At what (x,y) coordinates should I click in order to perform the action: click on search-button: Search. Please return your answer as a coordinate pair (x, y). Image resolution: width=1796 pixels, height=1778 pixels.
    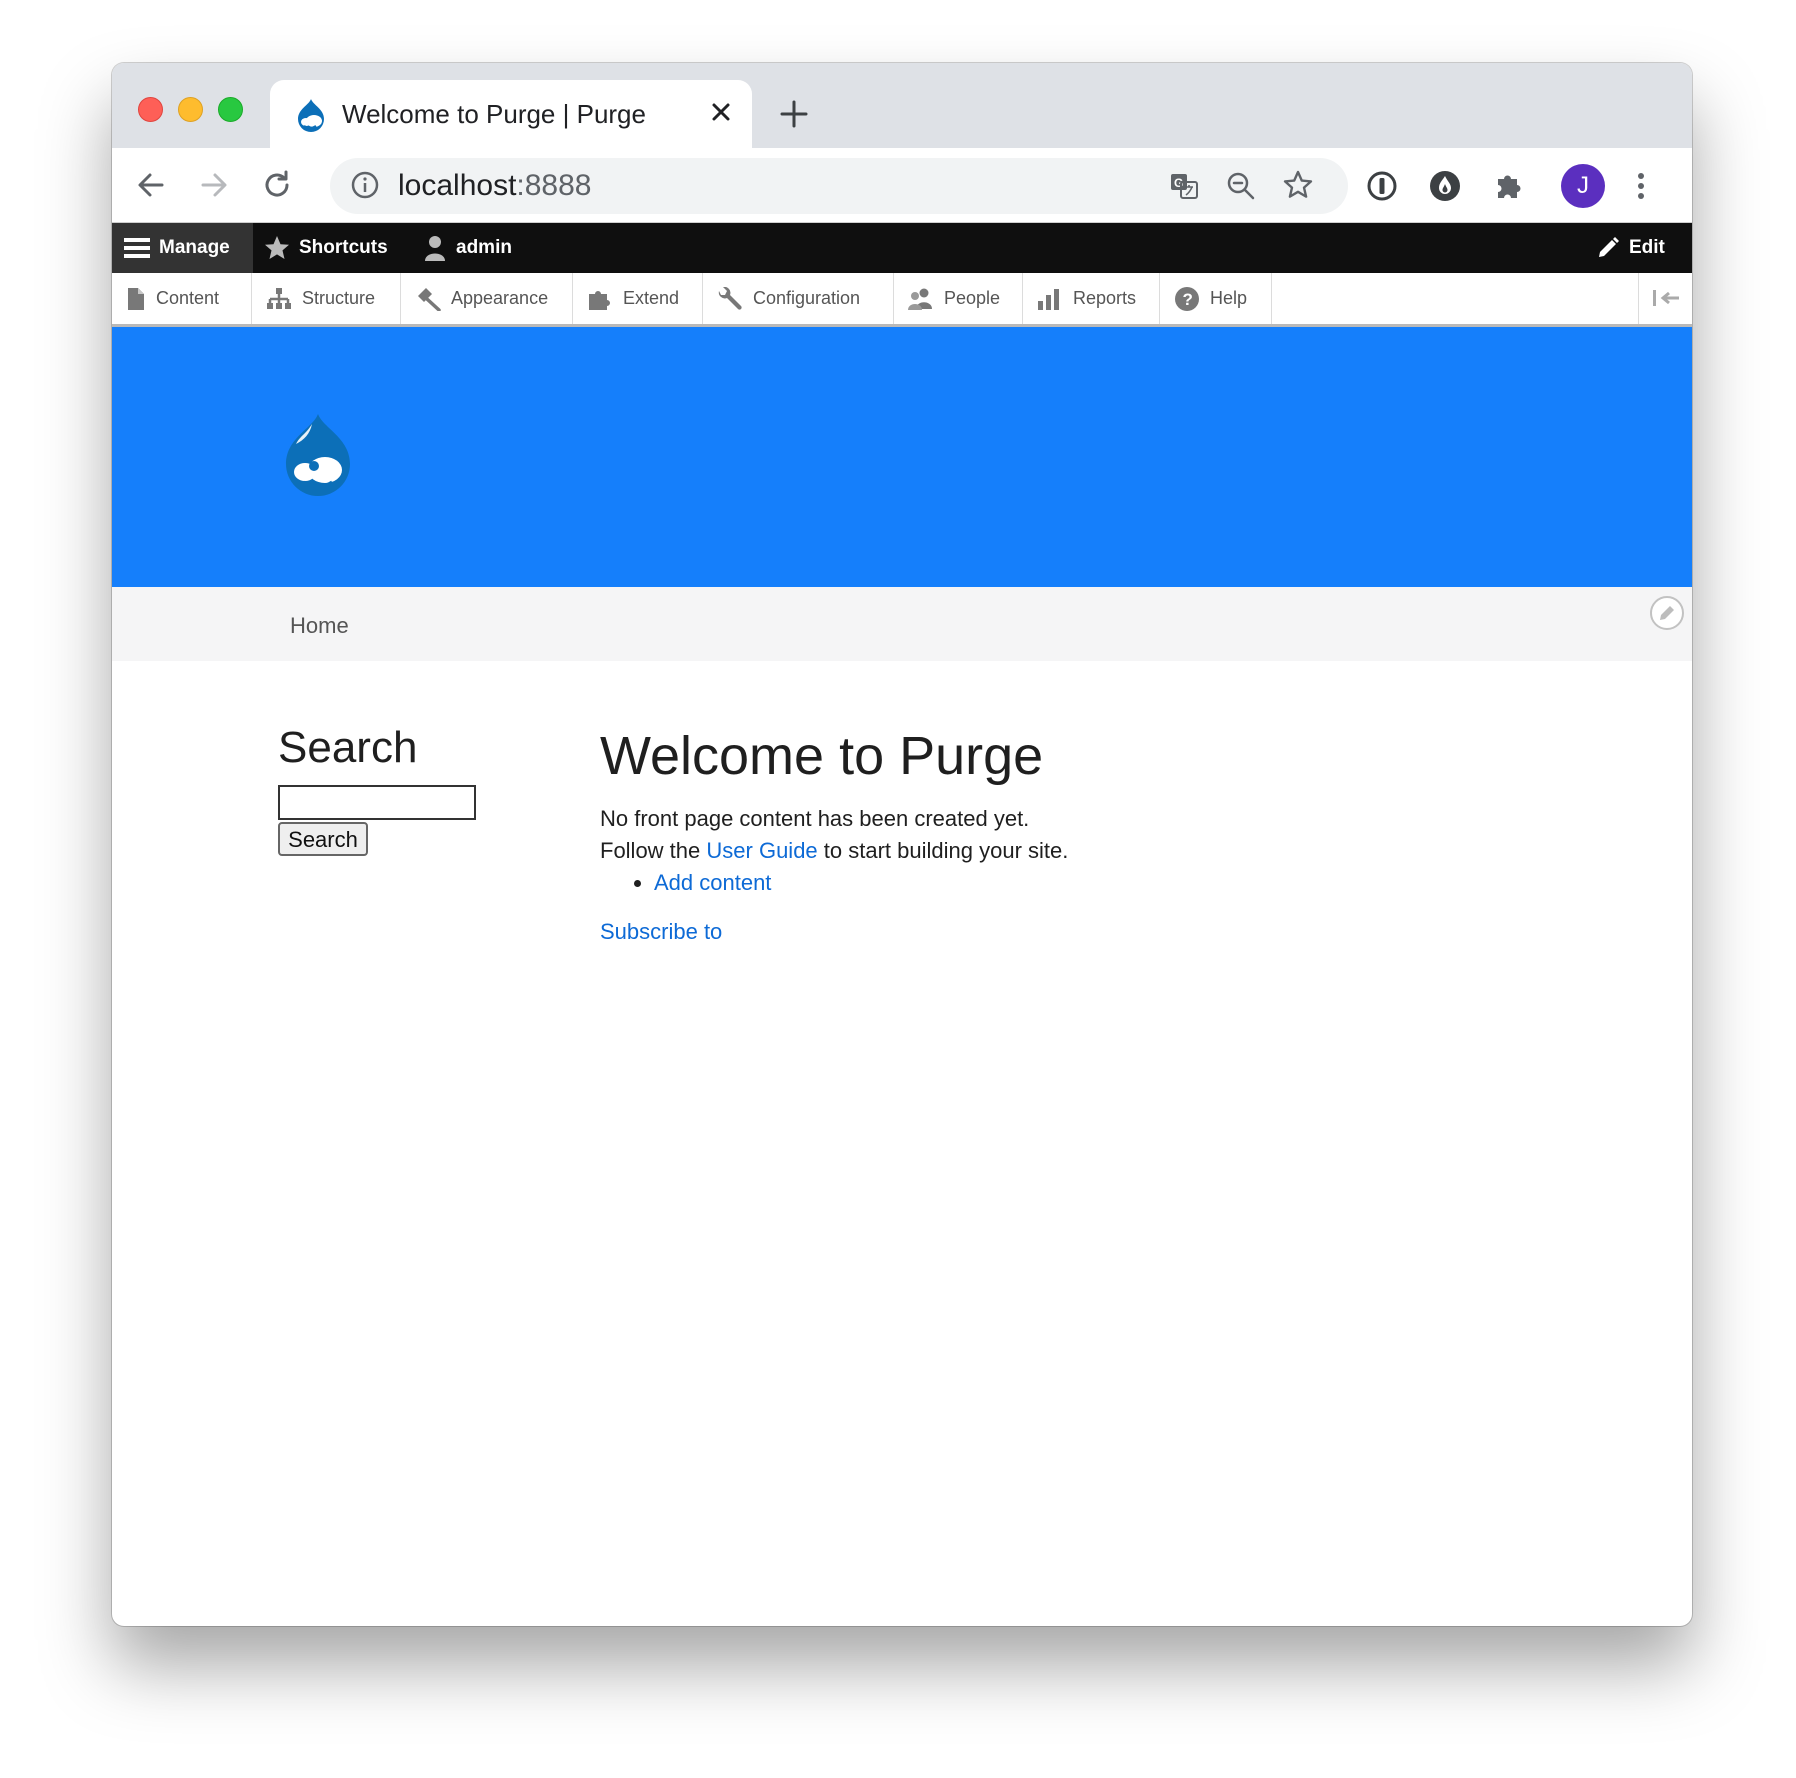
    Looking at the image, I should click on (323, 839).